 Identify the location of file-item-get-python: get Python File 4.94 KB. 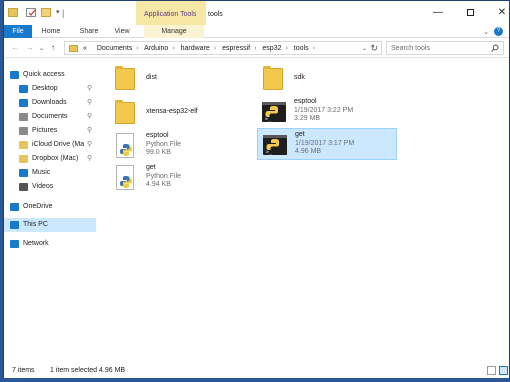
(179, 178).